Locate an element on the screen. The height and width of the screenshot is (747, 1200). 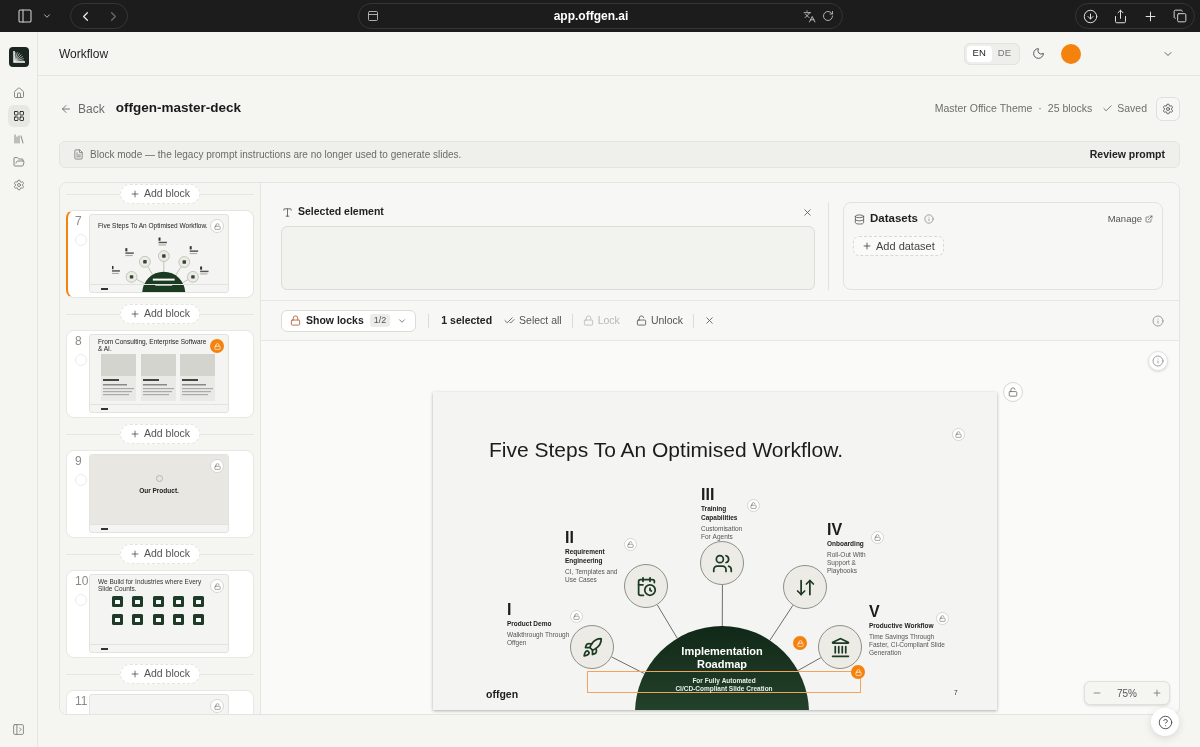
help-button is located at coordinates (1165, 722).